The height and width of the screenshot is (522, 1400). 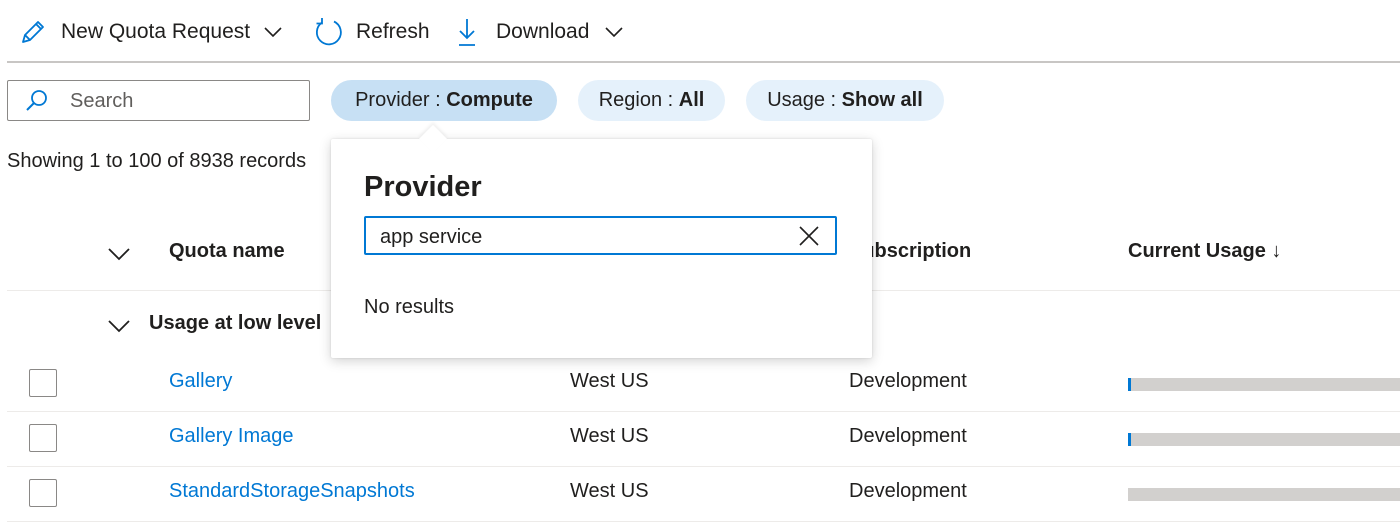 I want to click on toolbar-divider, so click(x=703, y=62).